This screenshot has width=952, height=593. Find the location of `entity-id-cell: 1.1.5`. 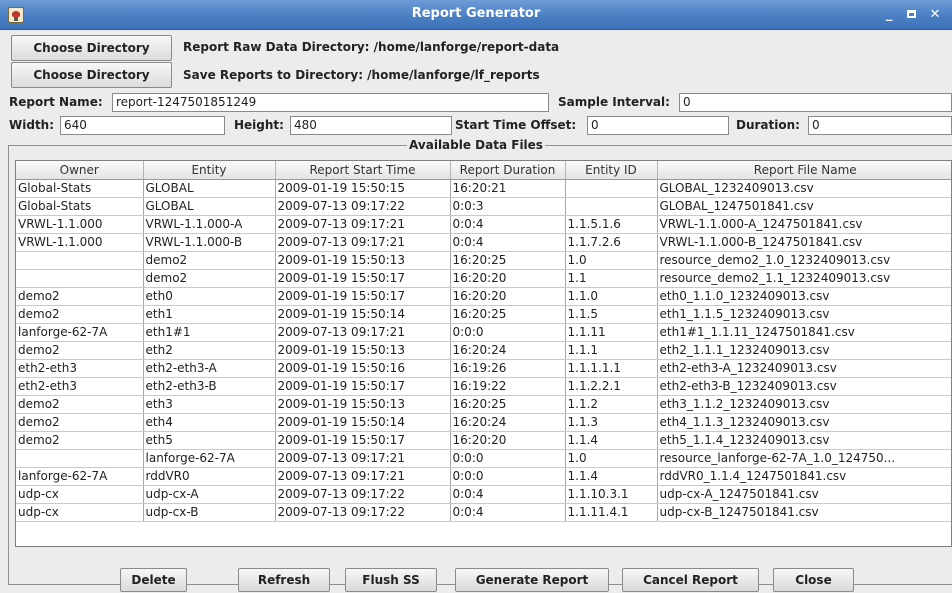

entity-id-cell: 1.1.5 is located at coordinates (611, 314).